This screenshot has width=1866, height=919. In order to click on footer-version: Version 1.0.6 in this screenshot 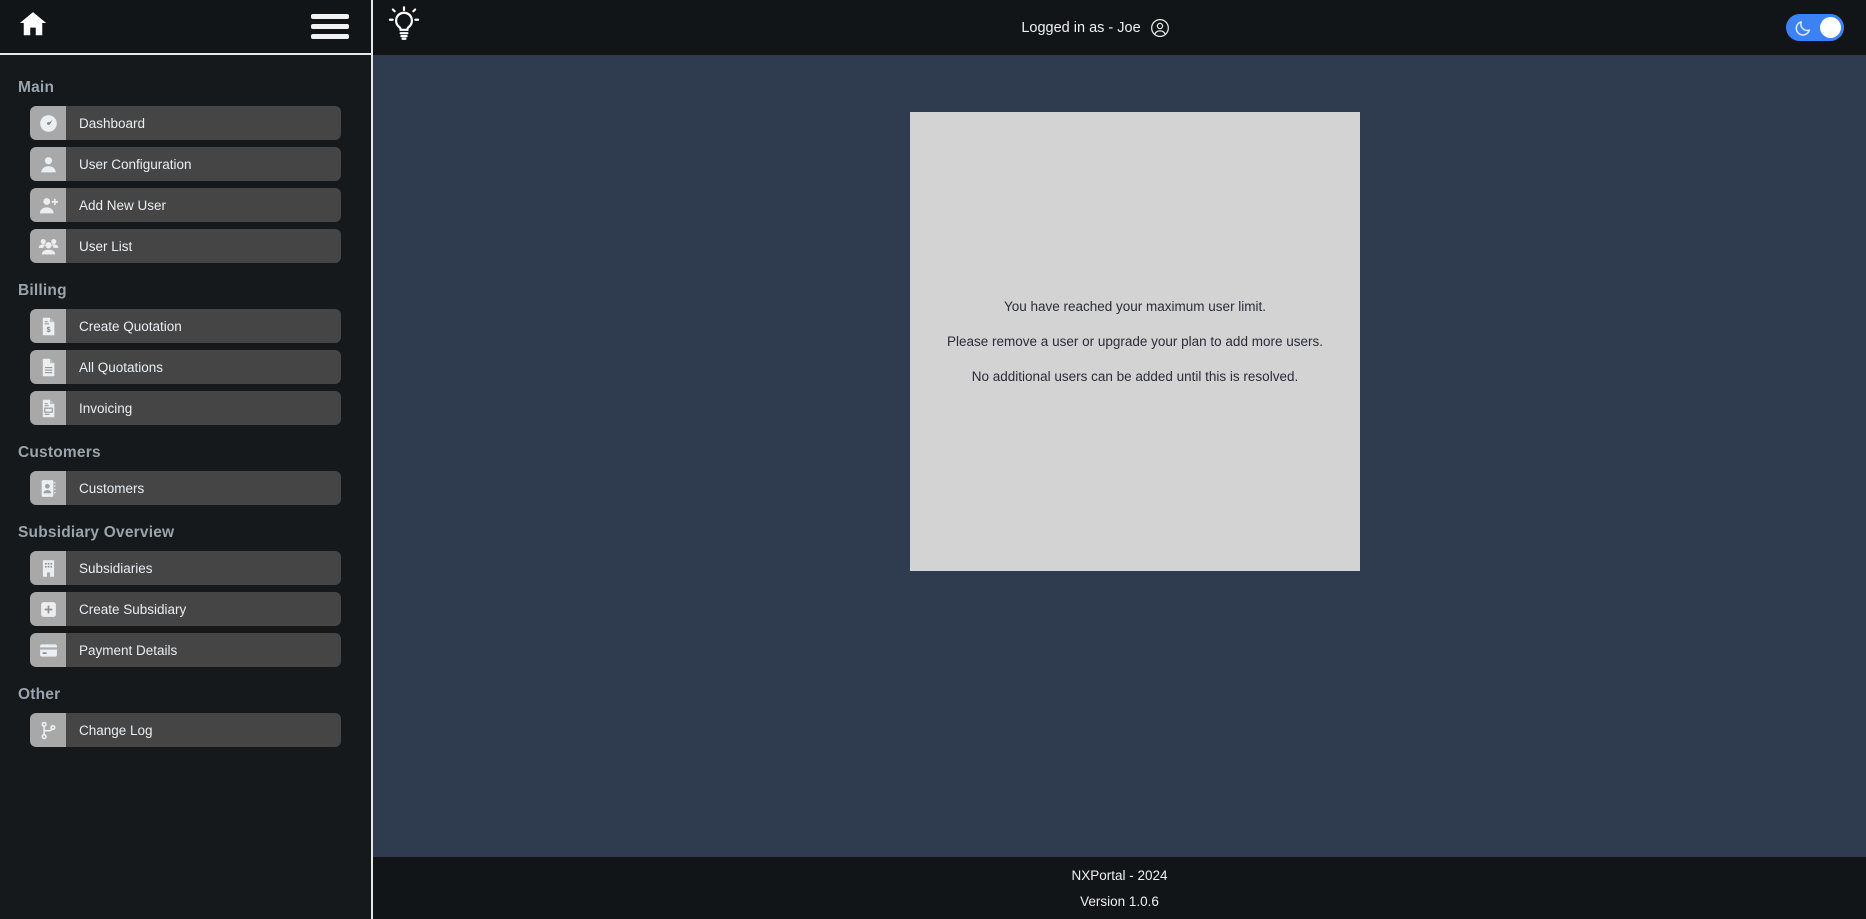, I will do `click(1119, 901)`.